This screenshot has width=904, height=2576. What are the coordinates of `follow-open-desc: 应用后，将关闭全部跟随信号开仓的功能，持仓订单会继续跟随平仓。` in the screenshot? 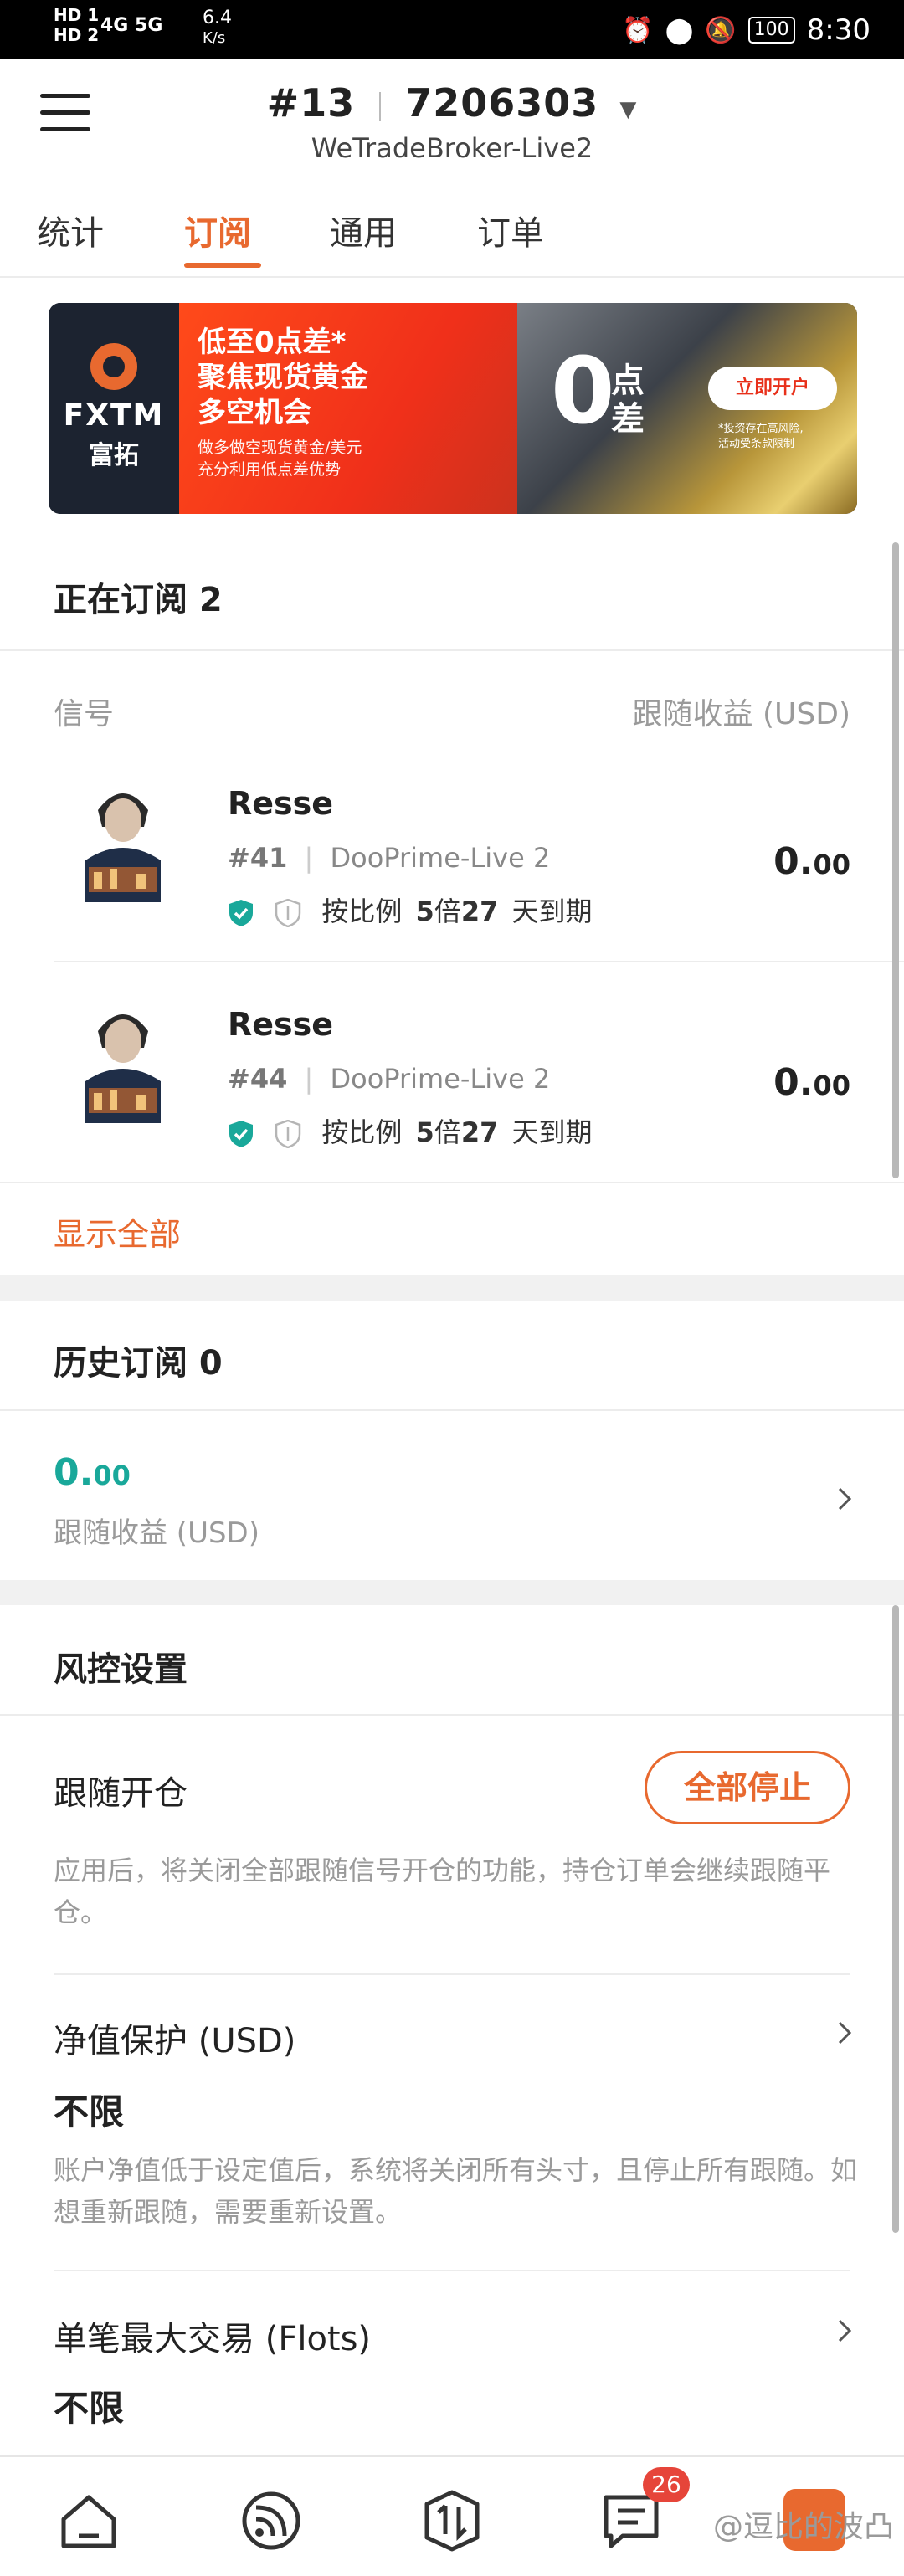 It's located at (442, 1891).